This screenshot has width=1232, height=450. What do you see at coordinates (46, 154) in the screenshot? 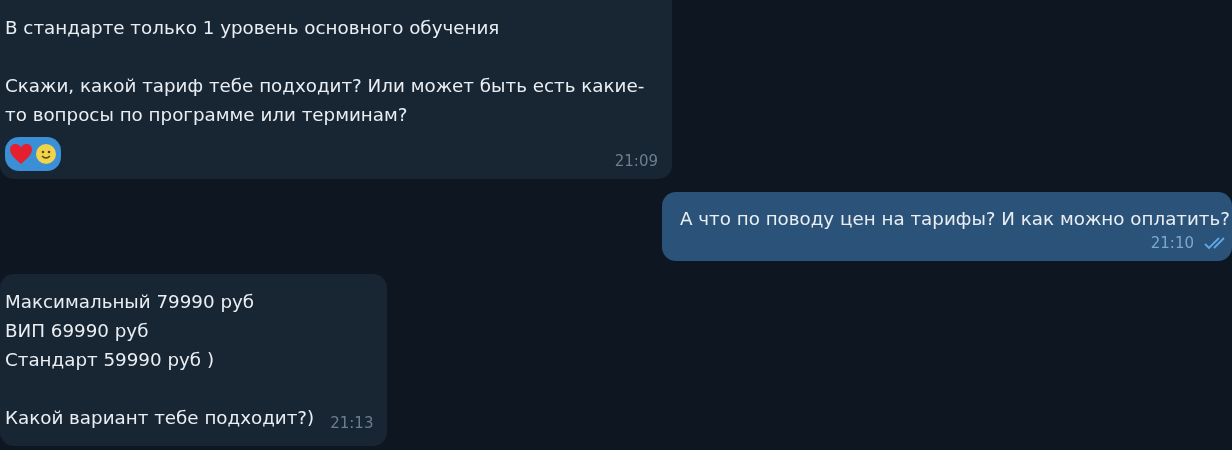
I see `smiley-icon` at bounding box center [46, 154].